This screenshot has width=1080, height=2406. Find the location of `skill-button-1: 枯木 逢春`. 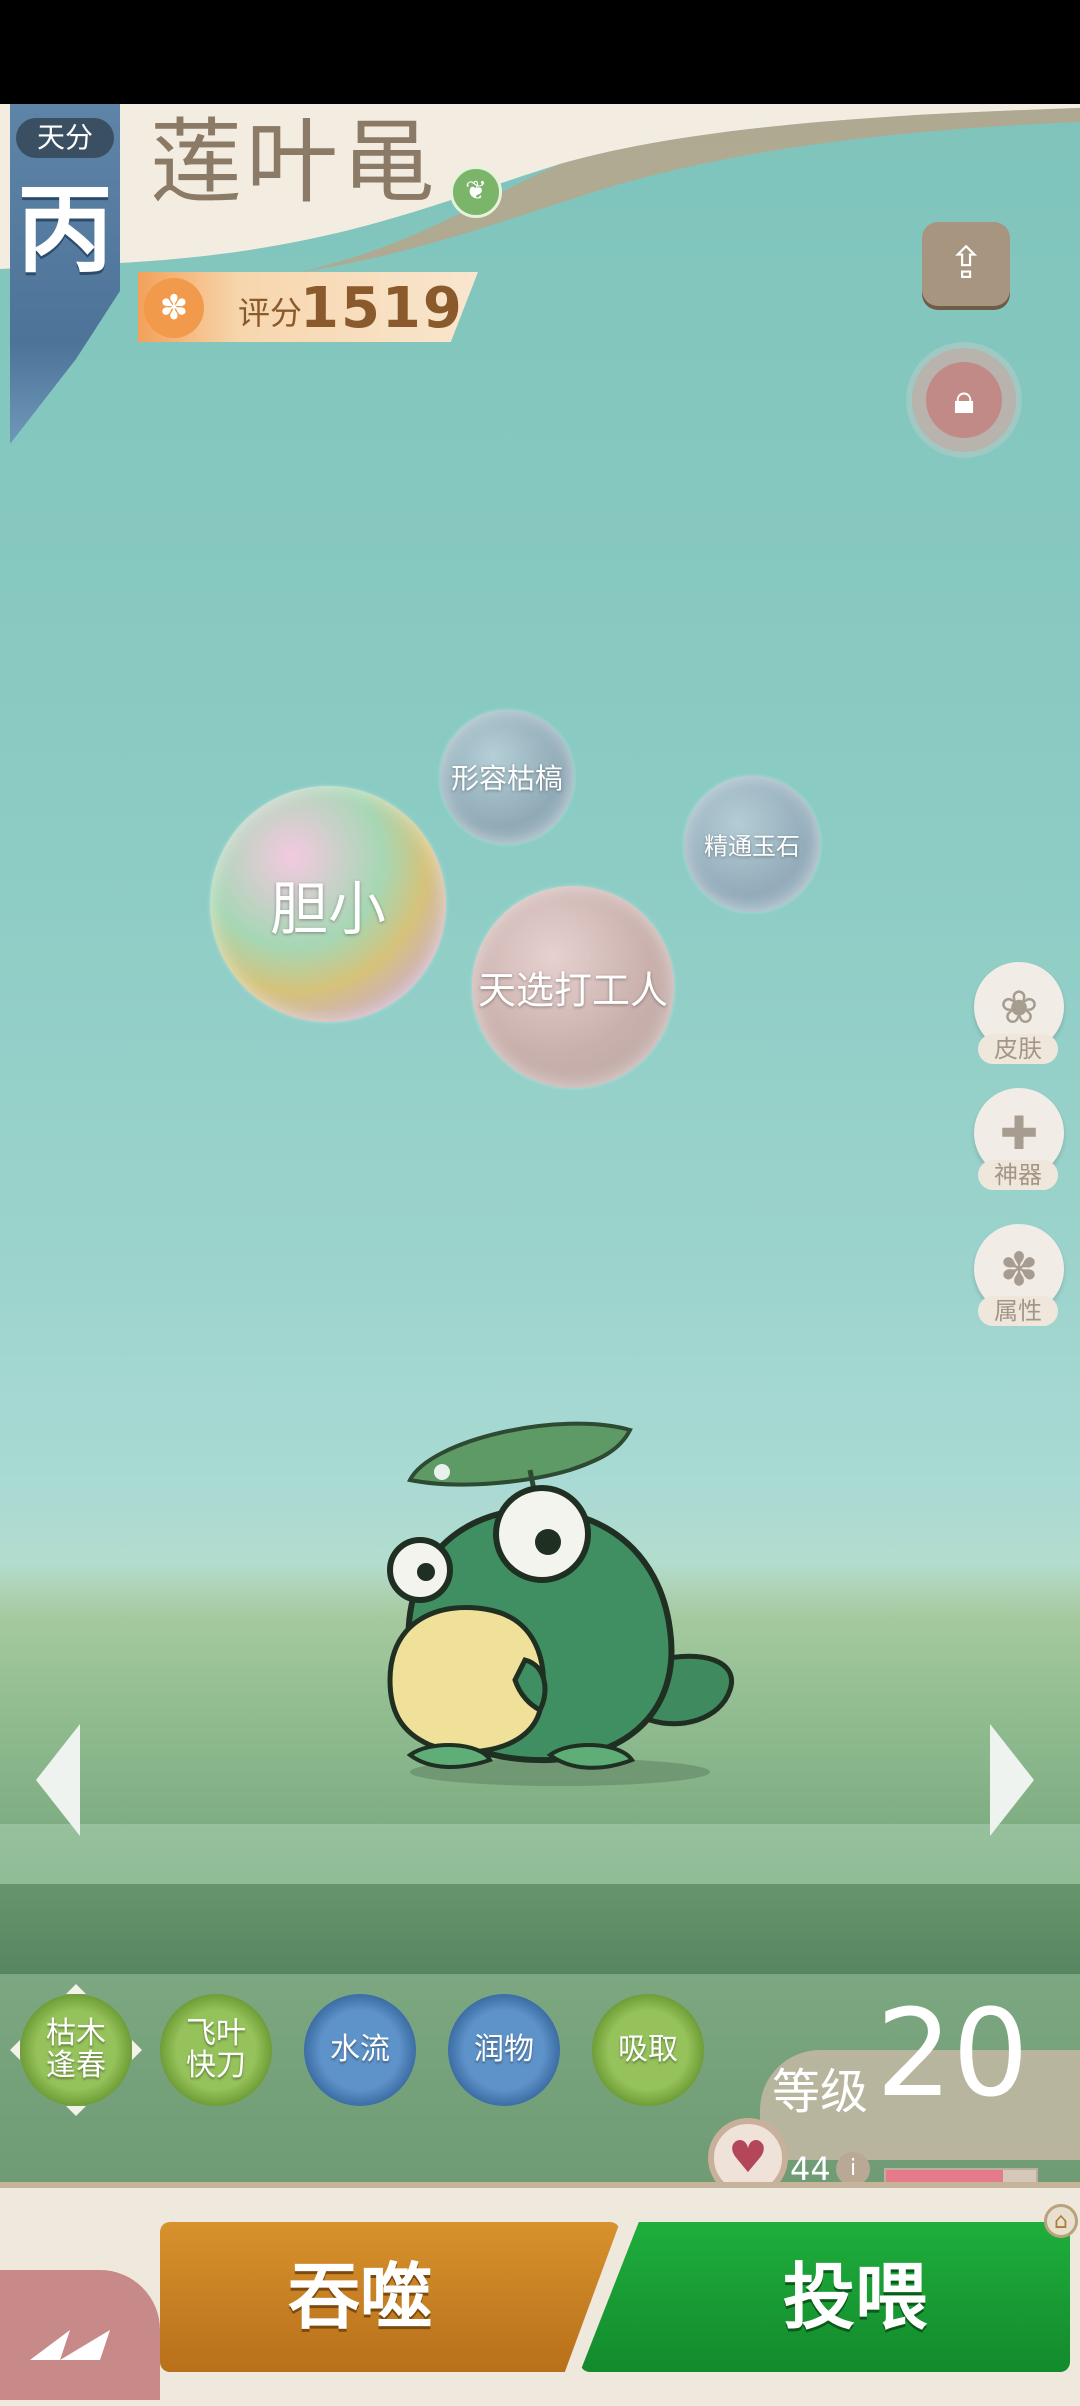

skill-button-1: 枯木 逢春 is located at coordinates (76, 2050).